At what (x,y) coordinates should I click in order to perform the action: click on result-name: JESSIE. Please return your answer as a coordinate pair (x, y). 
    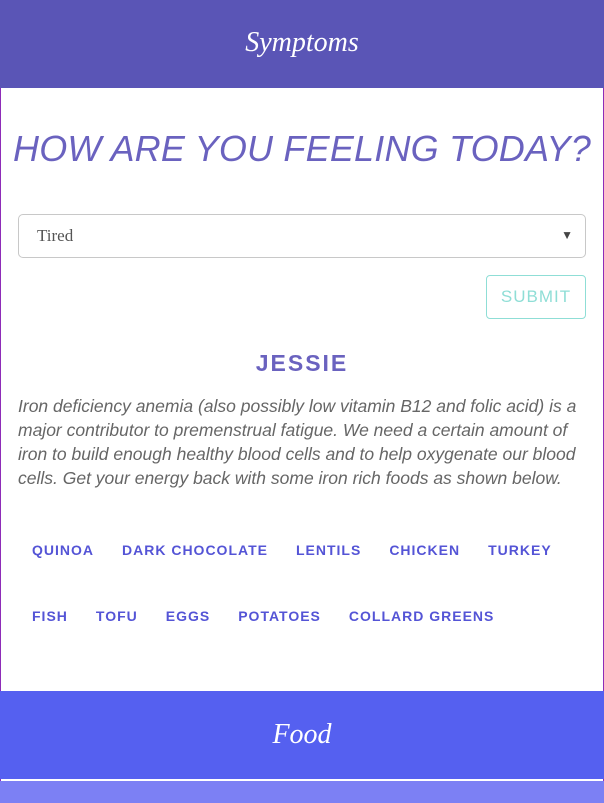
    Looking at the image, I should click on (302, 363).